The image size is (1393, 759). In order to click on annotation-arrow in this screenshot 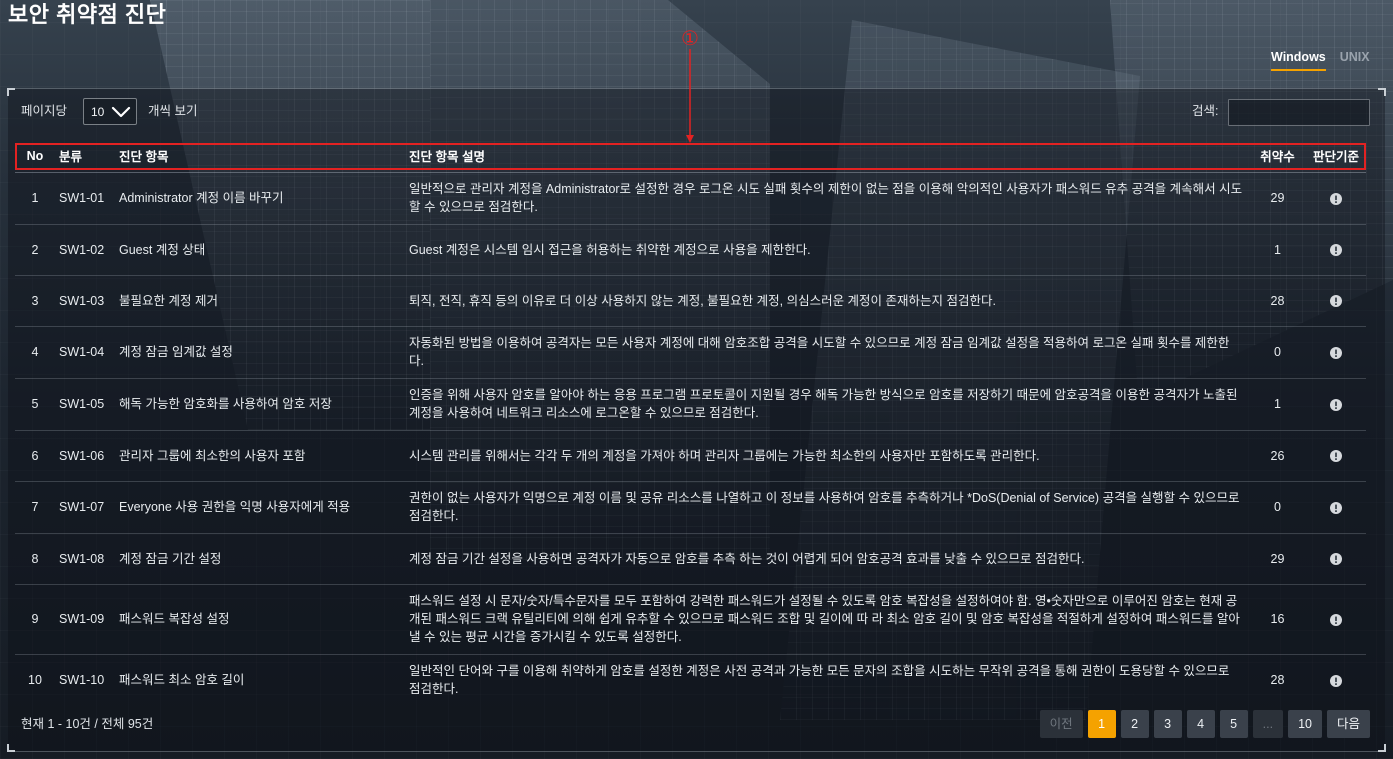, I will do `click(690, 96)`.